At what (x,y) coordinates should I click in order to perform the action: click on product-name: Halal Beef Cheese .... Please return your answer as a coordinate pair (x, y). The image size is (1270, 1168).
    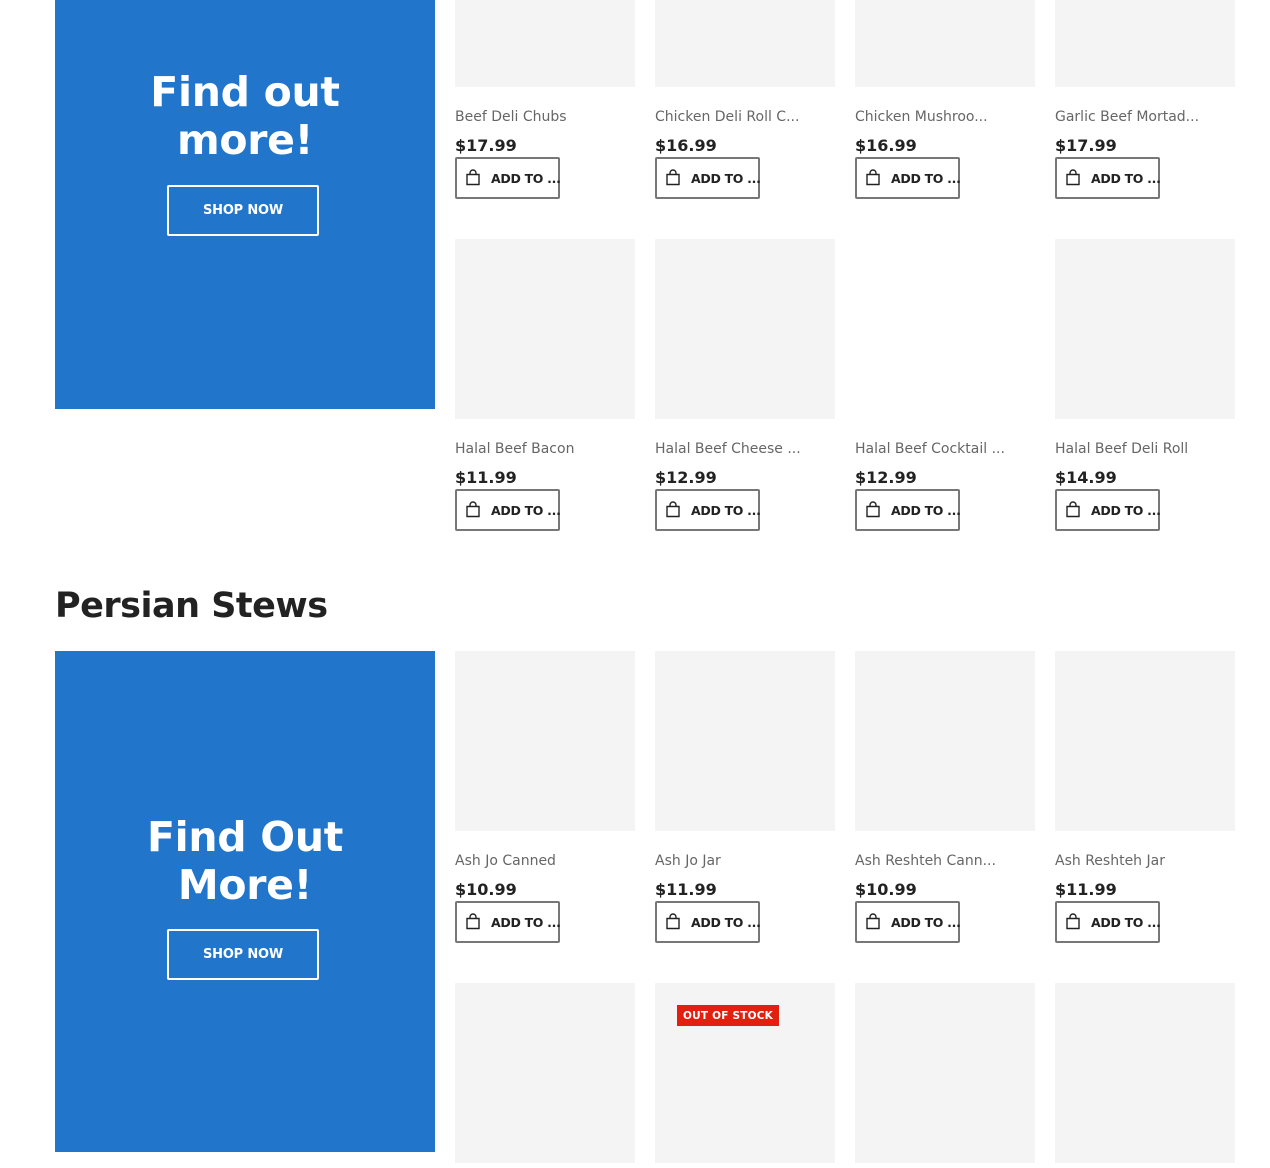
    Looking at the image, I should click on (745, 449).